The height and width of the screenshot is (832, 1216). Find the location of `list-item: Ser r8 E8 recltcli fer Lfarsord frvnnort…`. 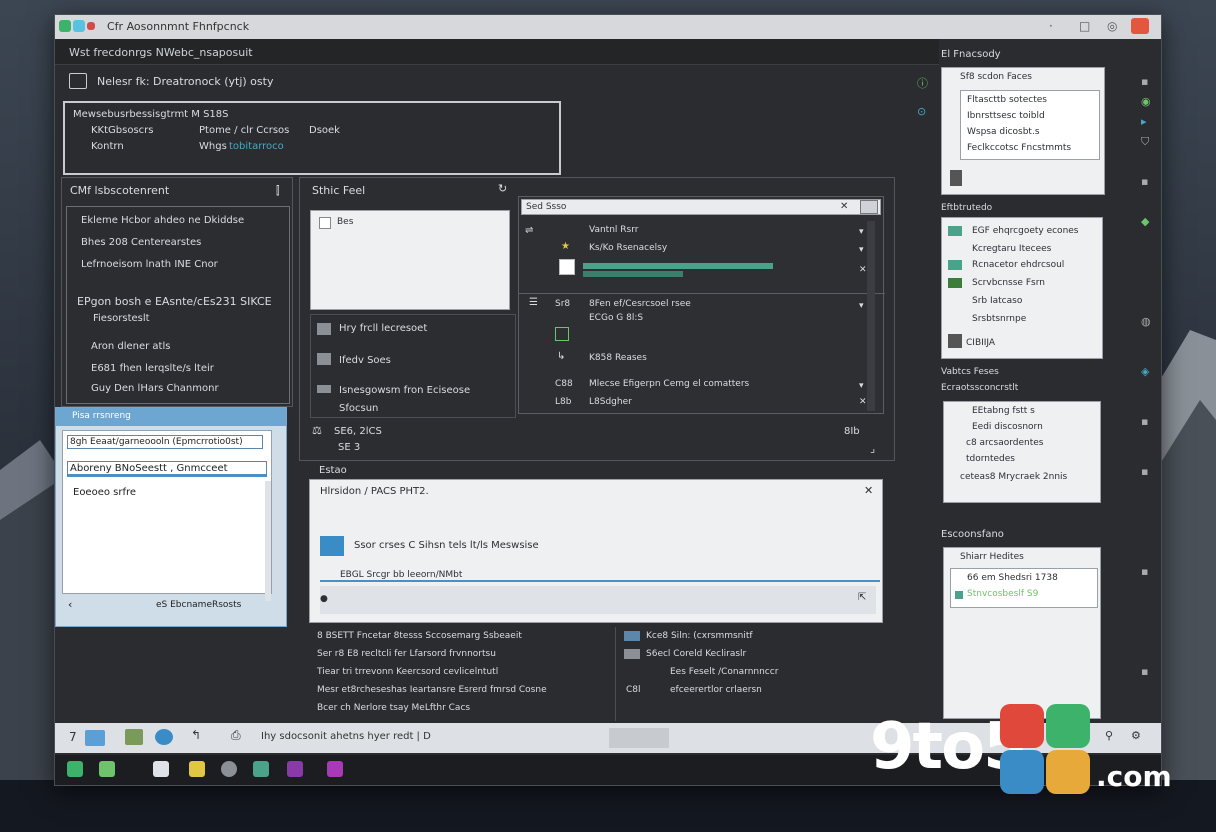

list-item: Ser r8 E8 recltcli fer Lfarsord frvnnort… is located at coordinates (406, 654).